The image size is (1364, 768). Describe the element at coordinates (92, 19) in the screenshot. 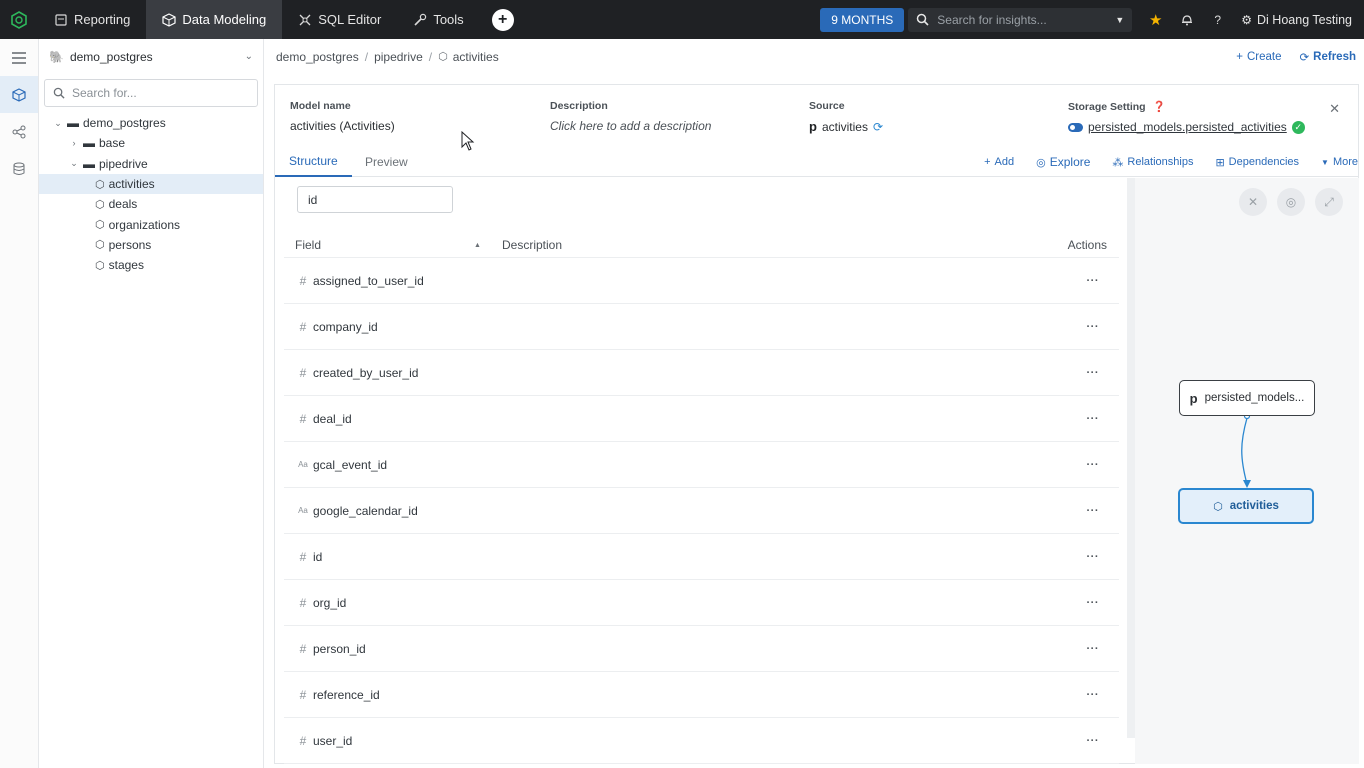

I see `nav-tab-reporting: Reporting` at that location.